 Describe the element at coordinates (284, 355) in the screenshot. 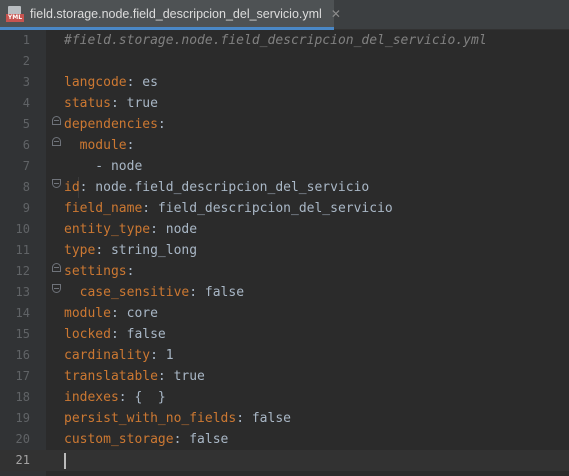

I see `code-line: 16 cardinality: 1` at that location.